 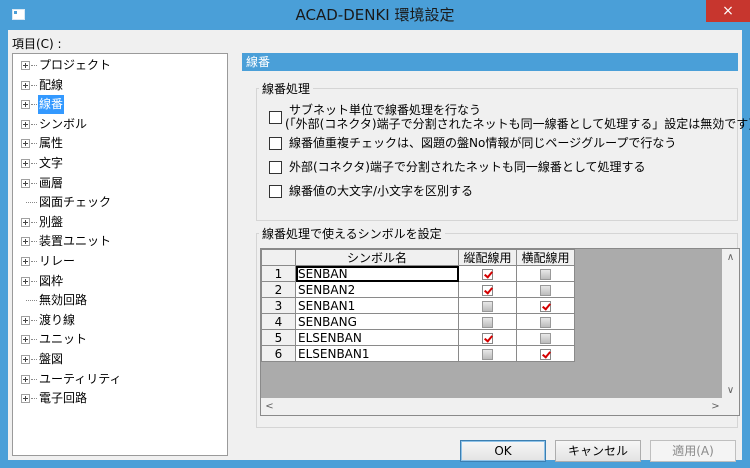 I want to click on table-row: 1 SENBAN, so click(x=418, y=273).